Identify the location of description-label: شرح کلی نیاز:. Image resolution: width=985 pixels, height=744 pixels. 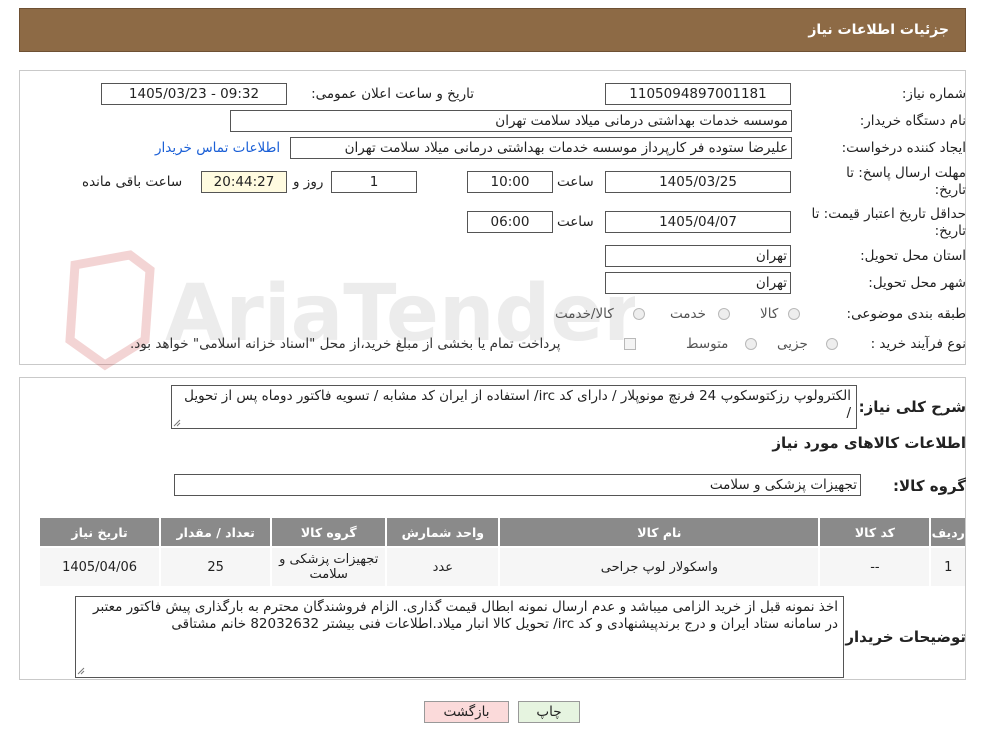
(912, 407).